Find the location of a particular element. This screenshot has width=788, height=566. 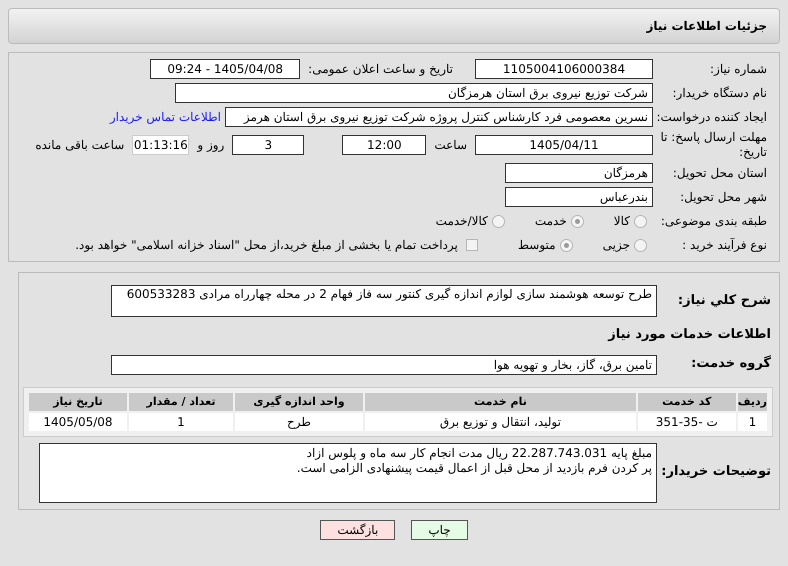

table-cell: 1 is located at coordinates (752, 422).